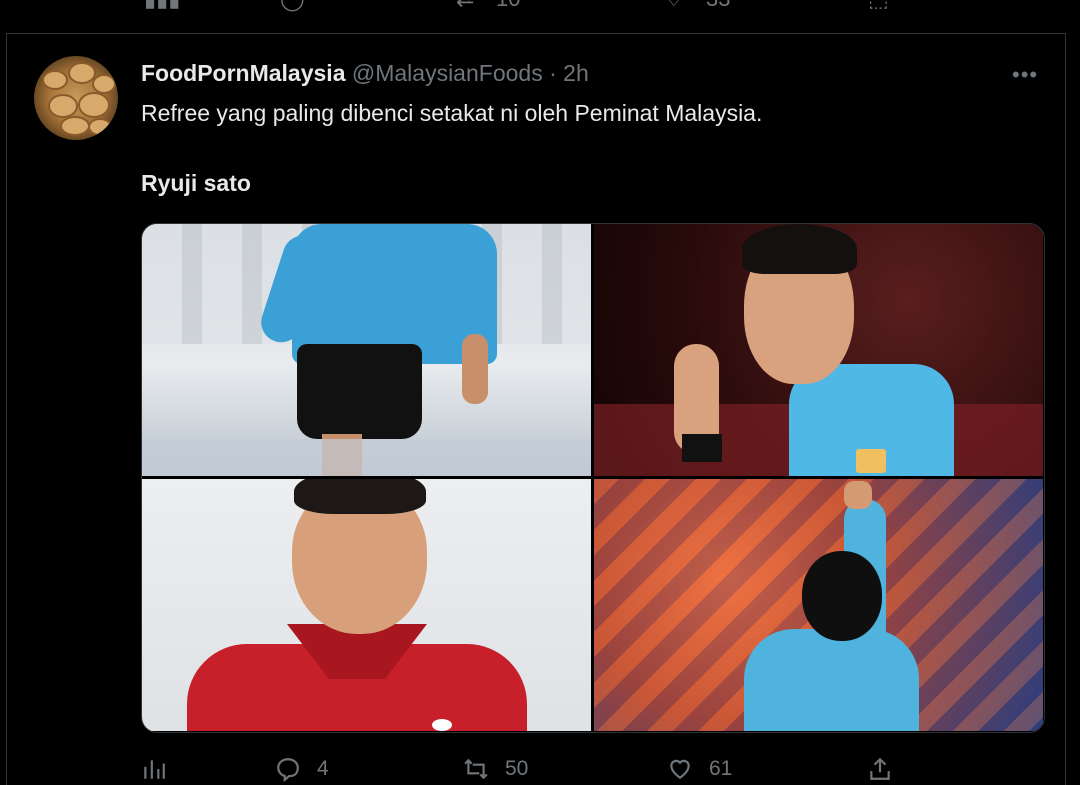 The image size is (1080, 785). What do you see at coordinates (680, 769) in the screenshot?
I see `heart-icon` at bounding box center [680, 769].